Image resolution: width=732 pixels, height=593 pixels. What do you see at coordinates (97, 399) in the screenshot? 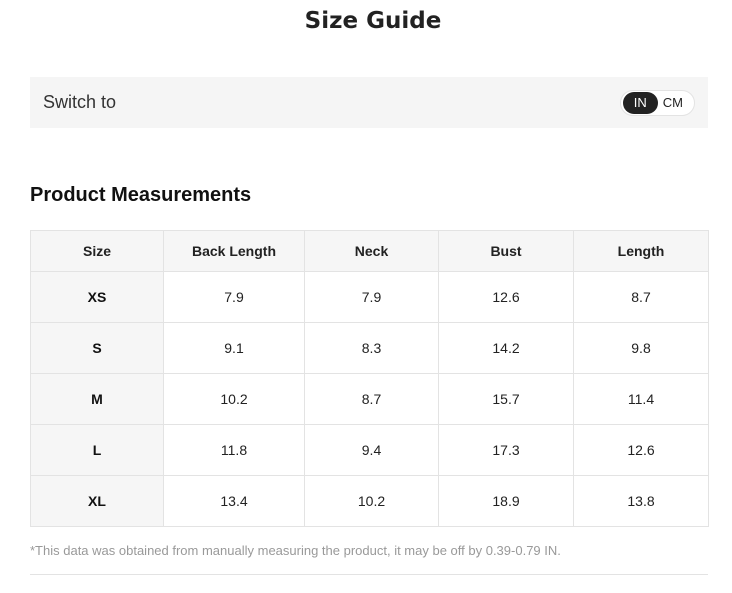
I see `size-cell: M` at bounding box center [97, 399].